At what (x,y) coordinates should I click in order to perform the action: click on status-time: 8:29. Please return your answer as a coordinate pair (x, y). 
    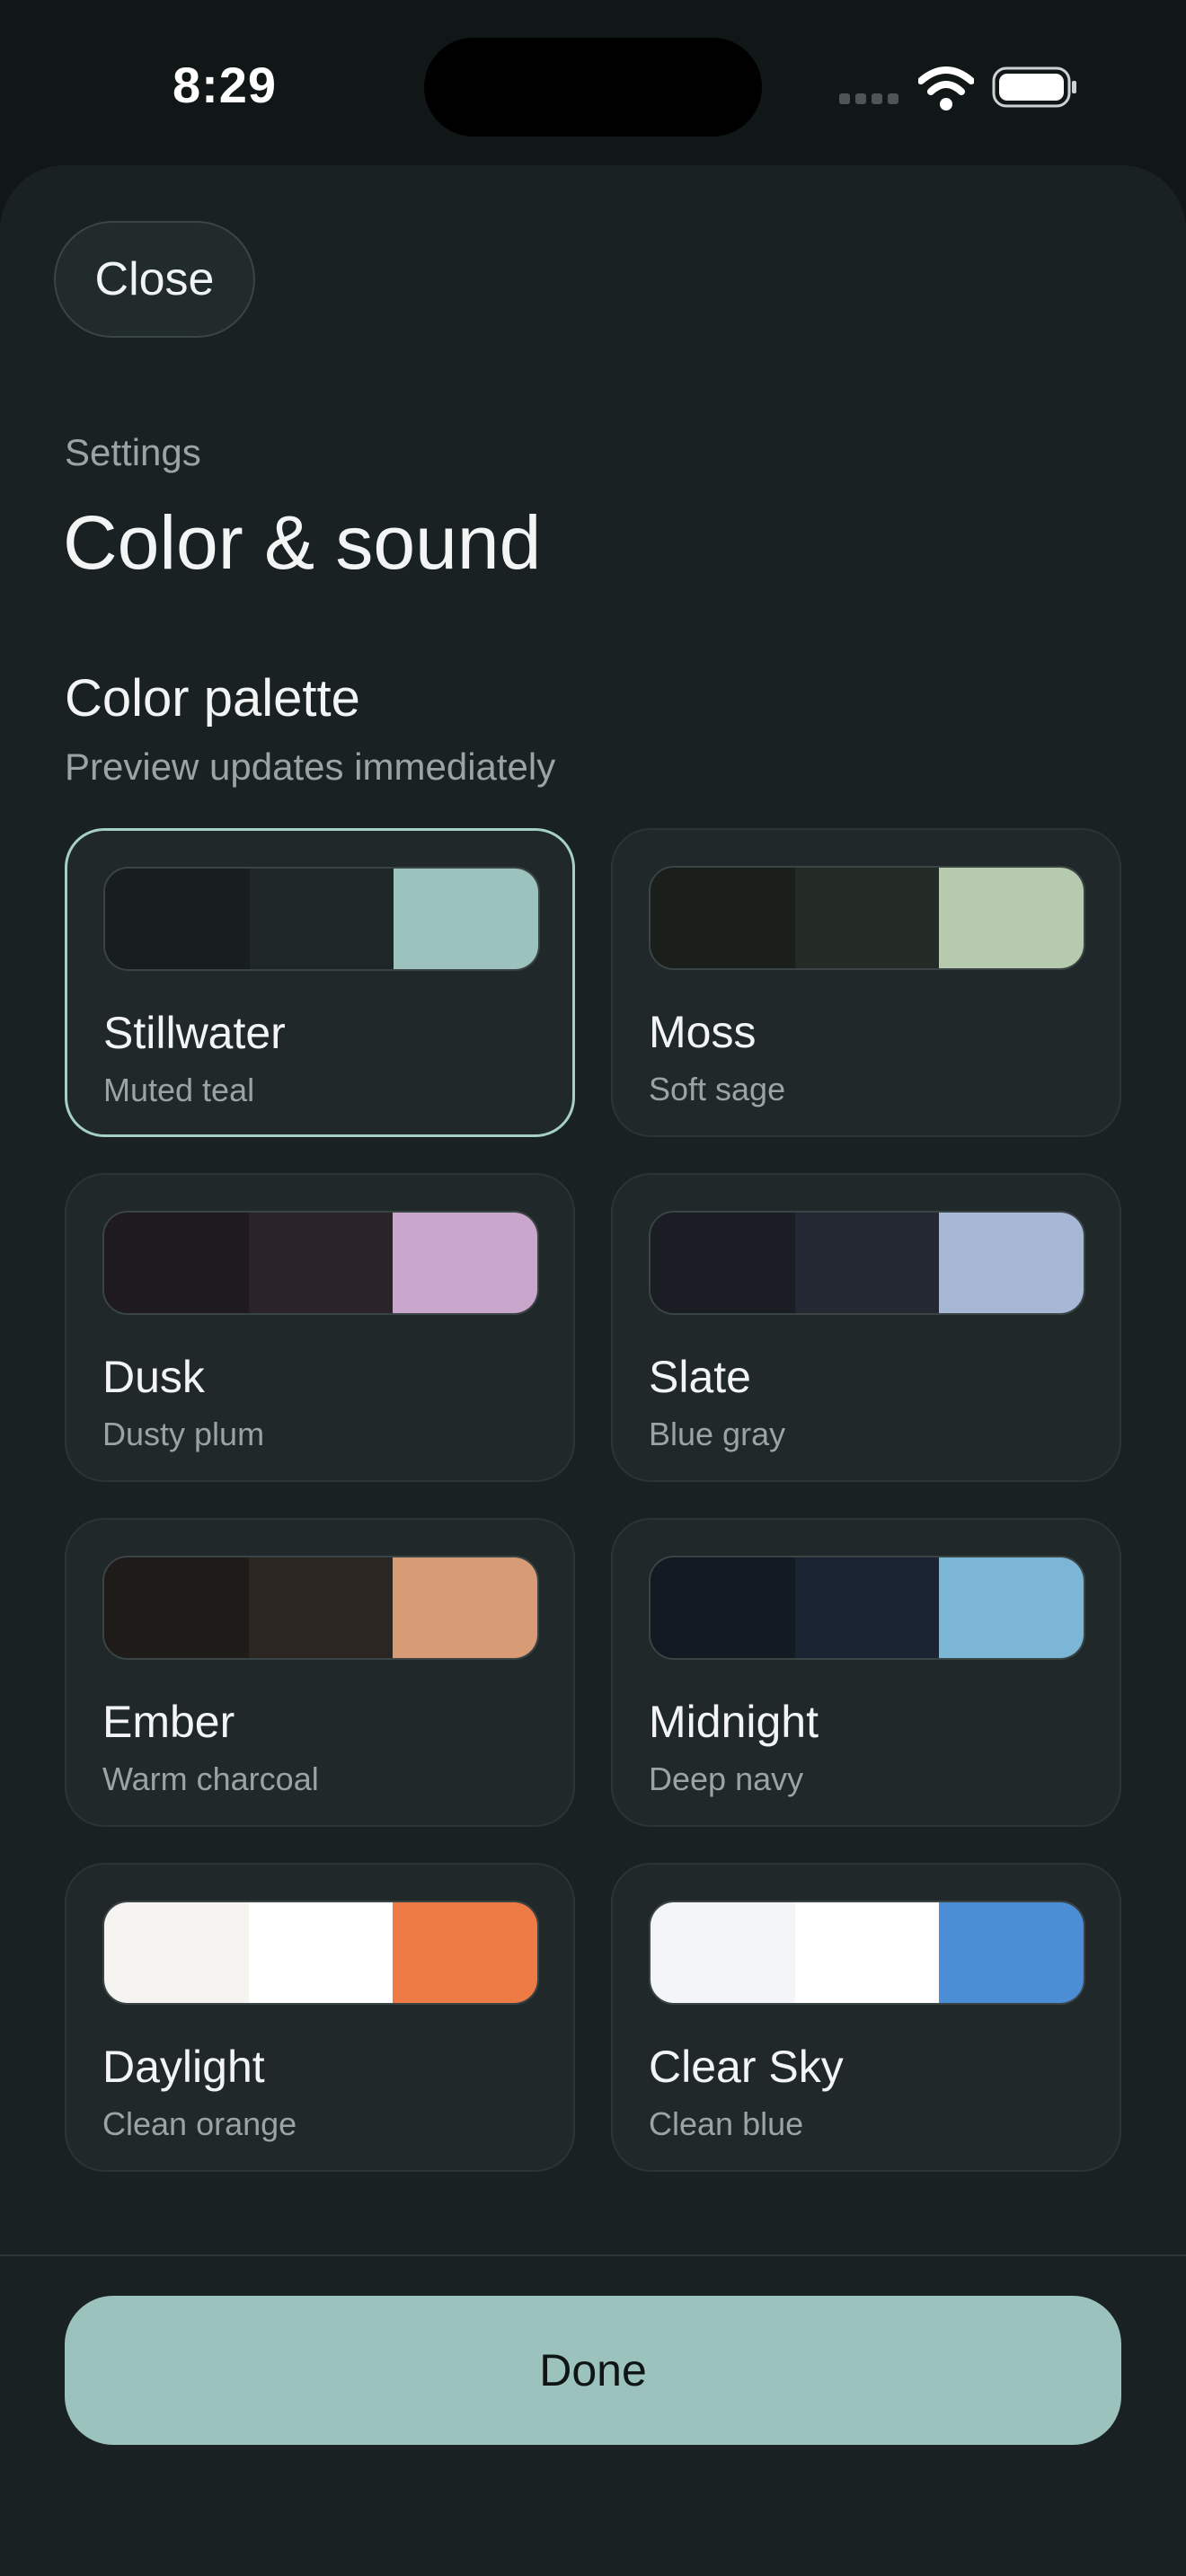
    Looking at the image, I should click on (225, 85).